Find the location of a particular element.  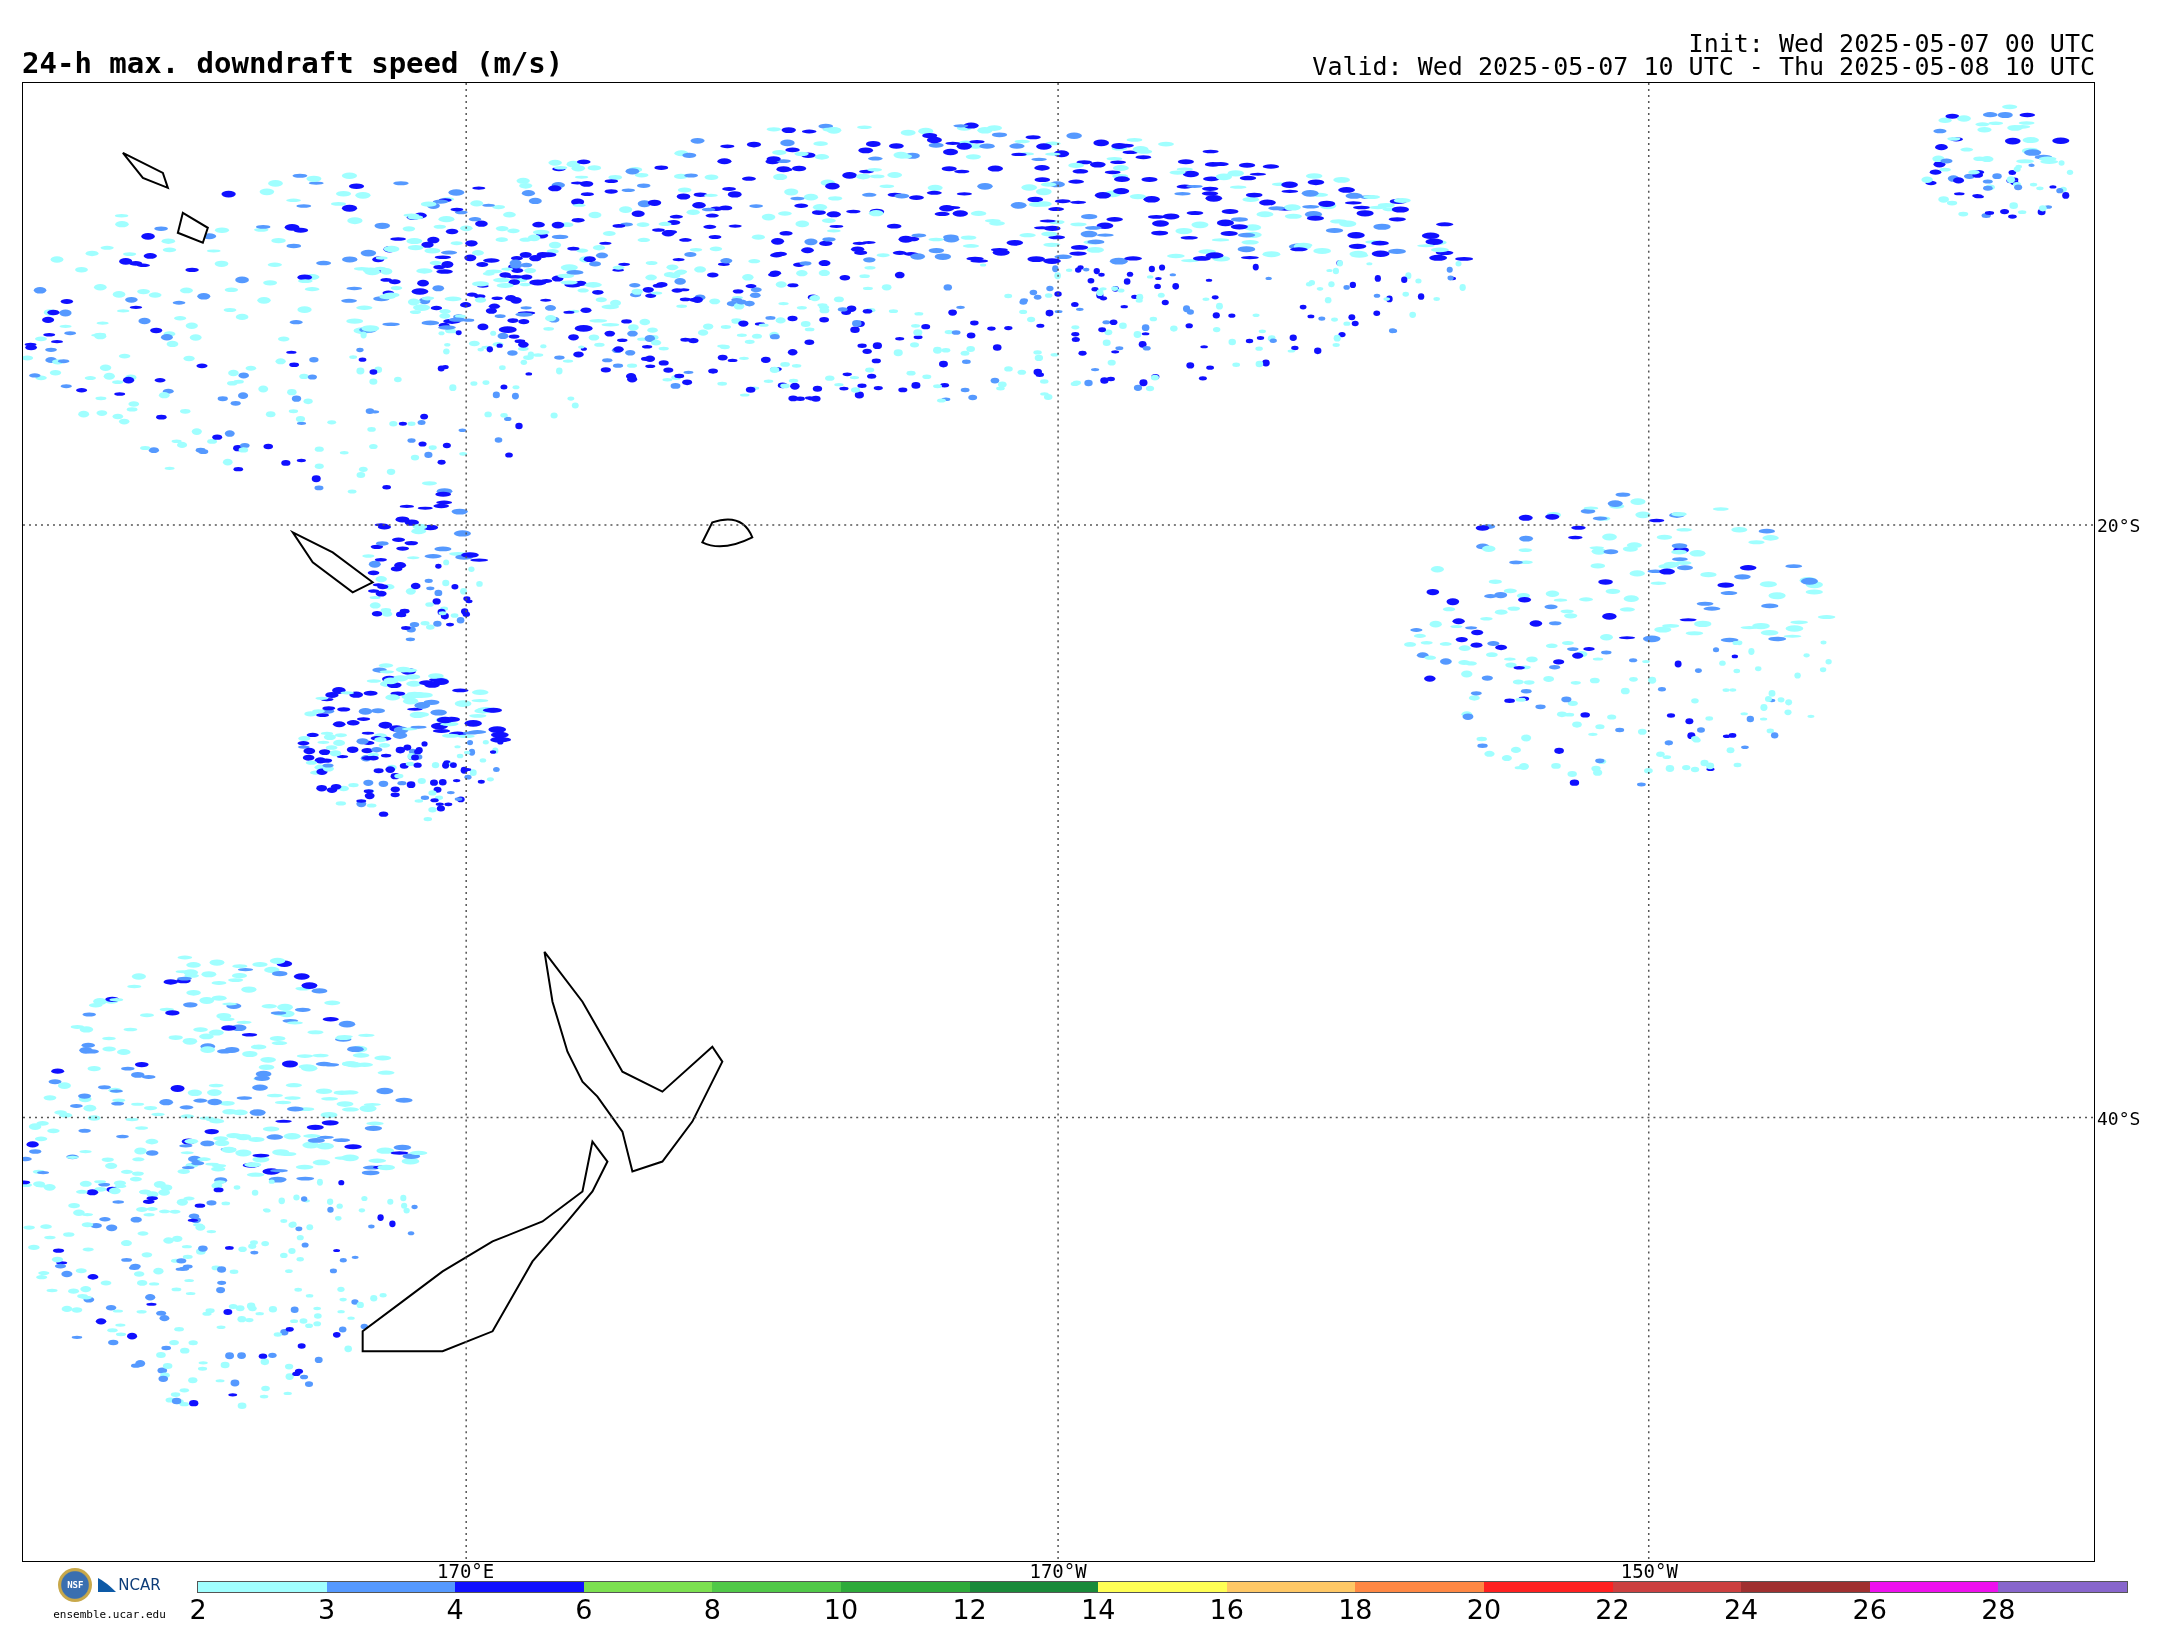

scale-label: 8 is located at coordinates (712, 1610).